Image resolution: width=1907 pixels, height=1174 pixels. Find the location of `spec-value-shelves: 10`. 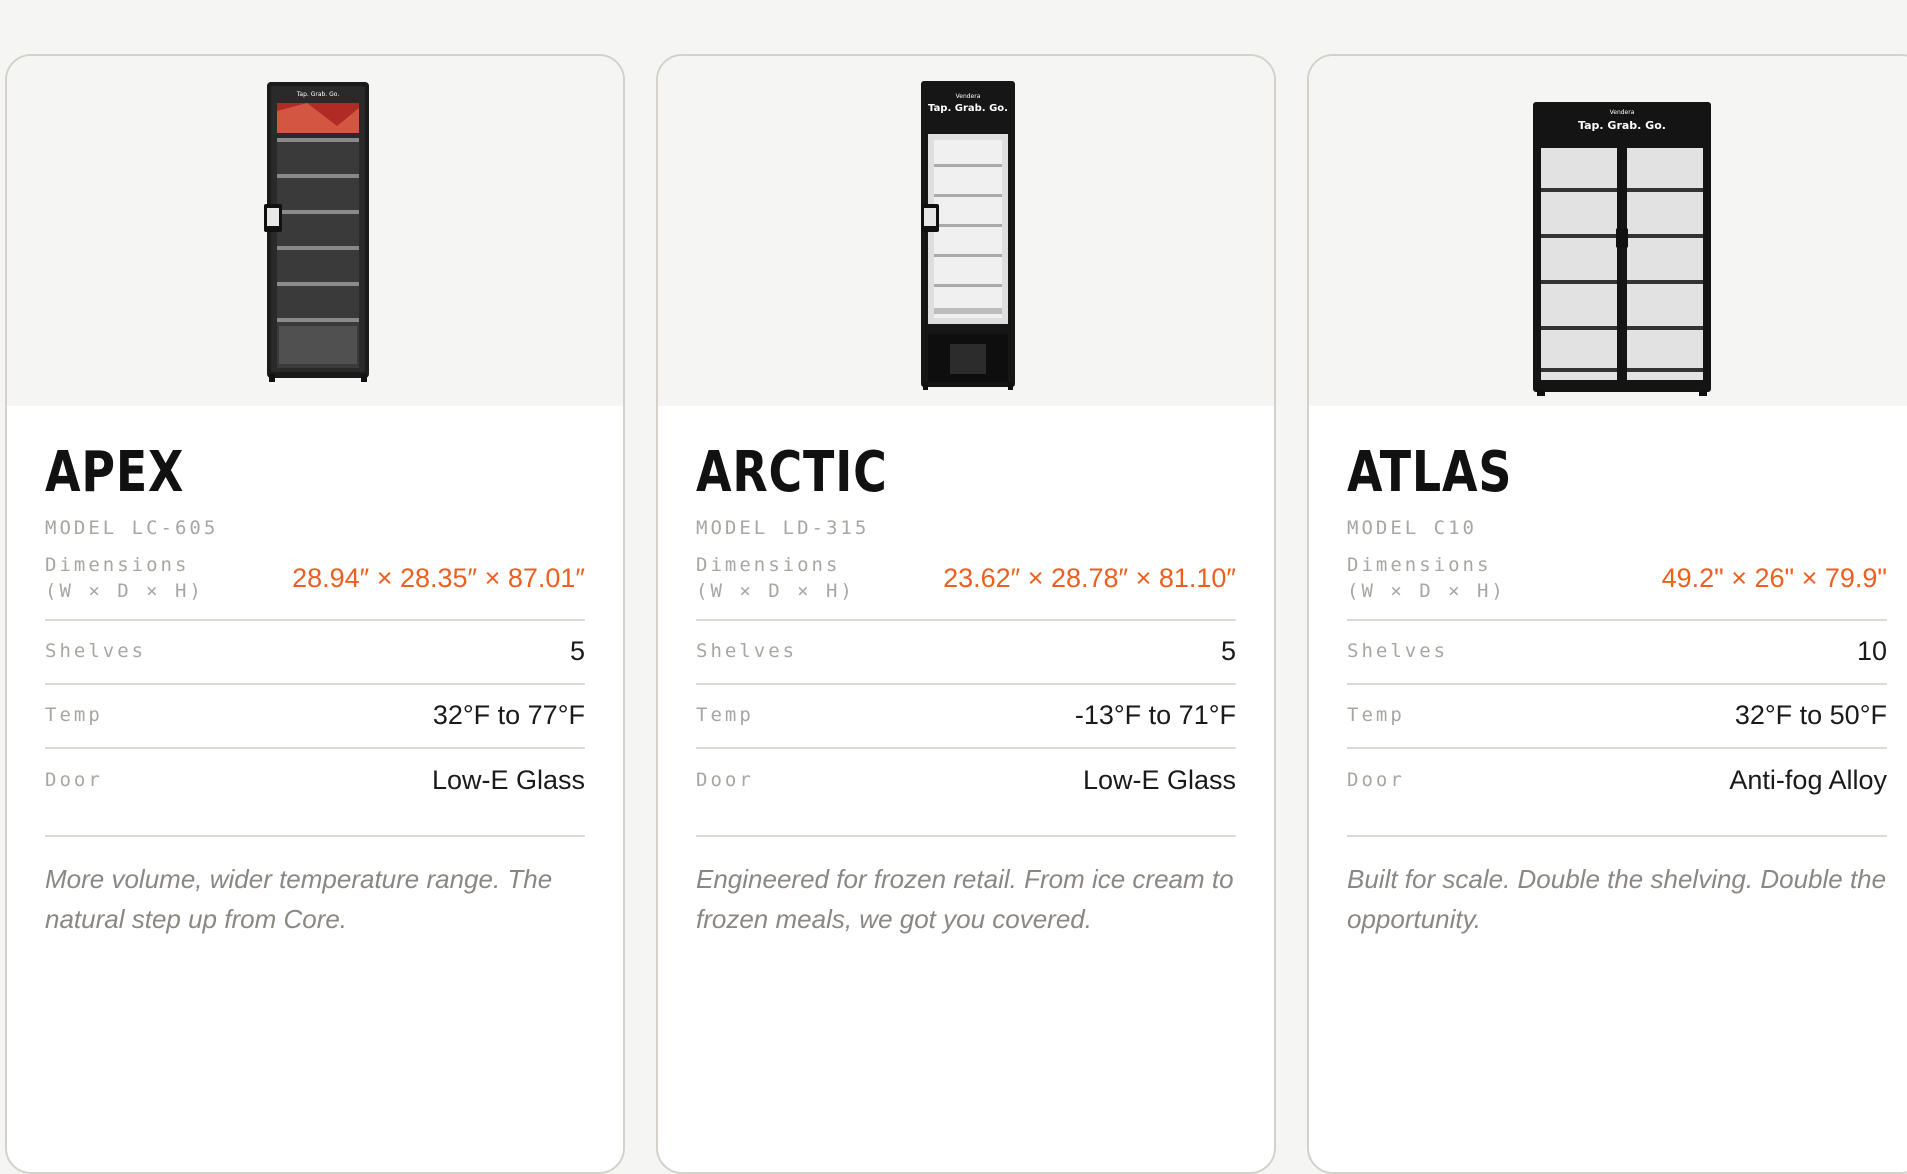

spec-value-shelves: 10 is located at coordinates (1871, 651).